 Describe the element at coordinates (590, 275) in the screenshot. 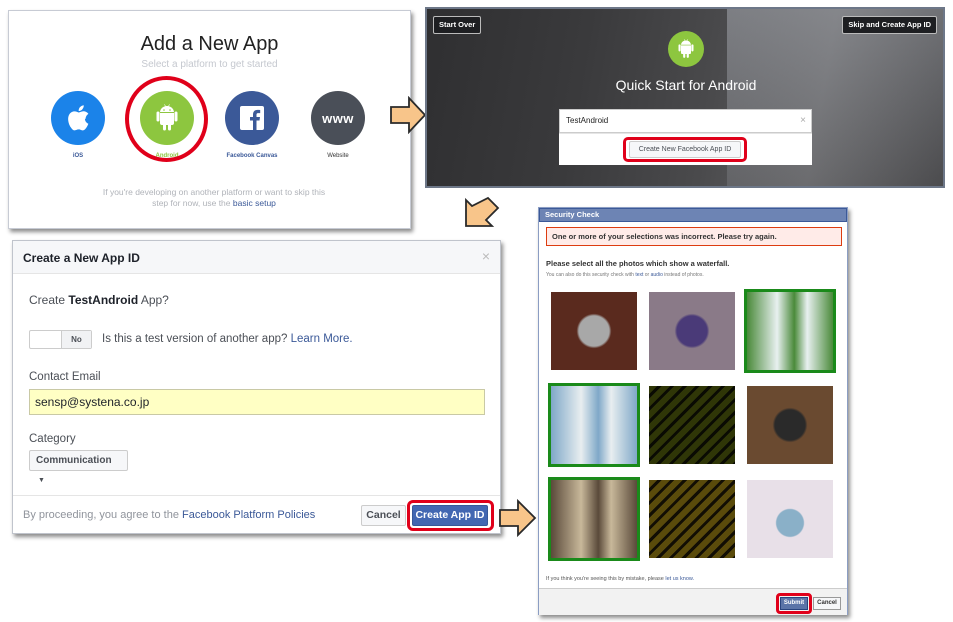

I see `alt-prefix: You can also do this security check with` at that location.